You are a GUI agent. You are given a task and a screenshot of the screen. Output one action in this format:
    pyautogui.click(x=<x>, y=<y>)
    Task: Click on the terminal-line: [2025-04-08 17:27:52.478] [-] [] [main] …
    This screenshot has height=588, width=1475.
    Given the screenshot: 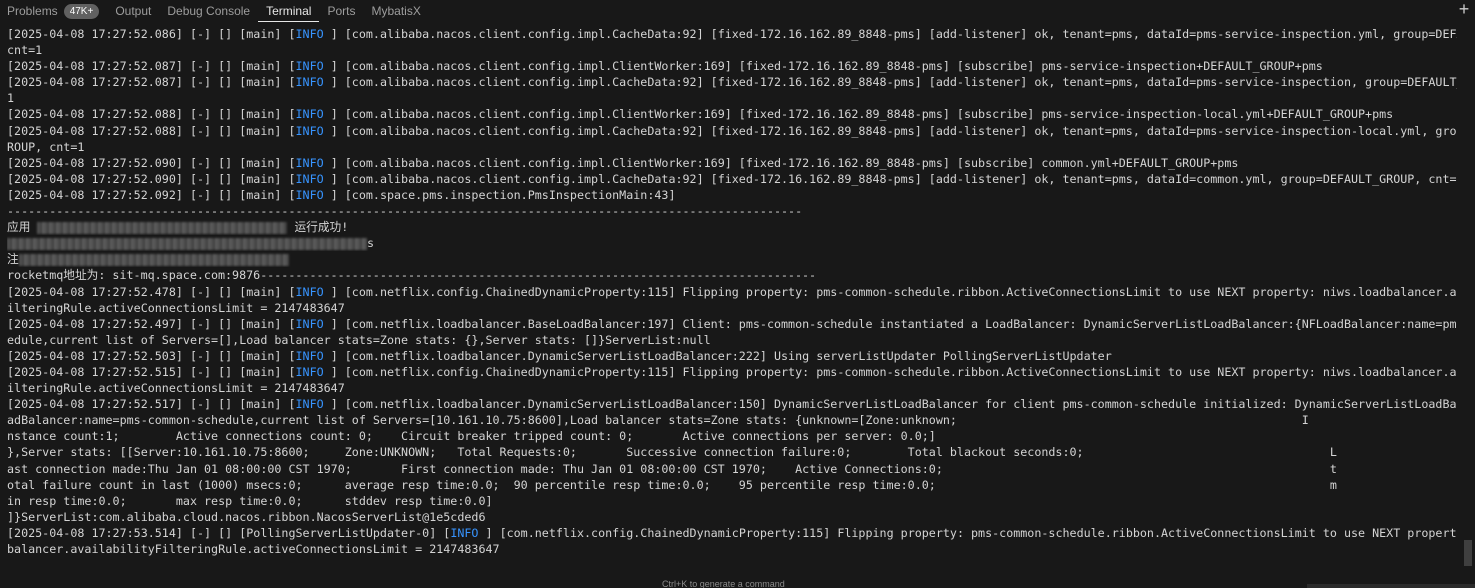 What is the action you would take?
    pyautogui.click(x=732, y=292)
    